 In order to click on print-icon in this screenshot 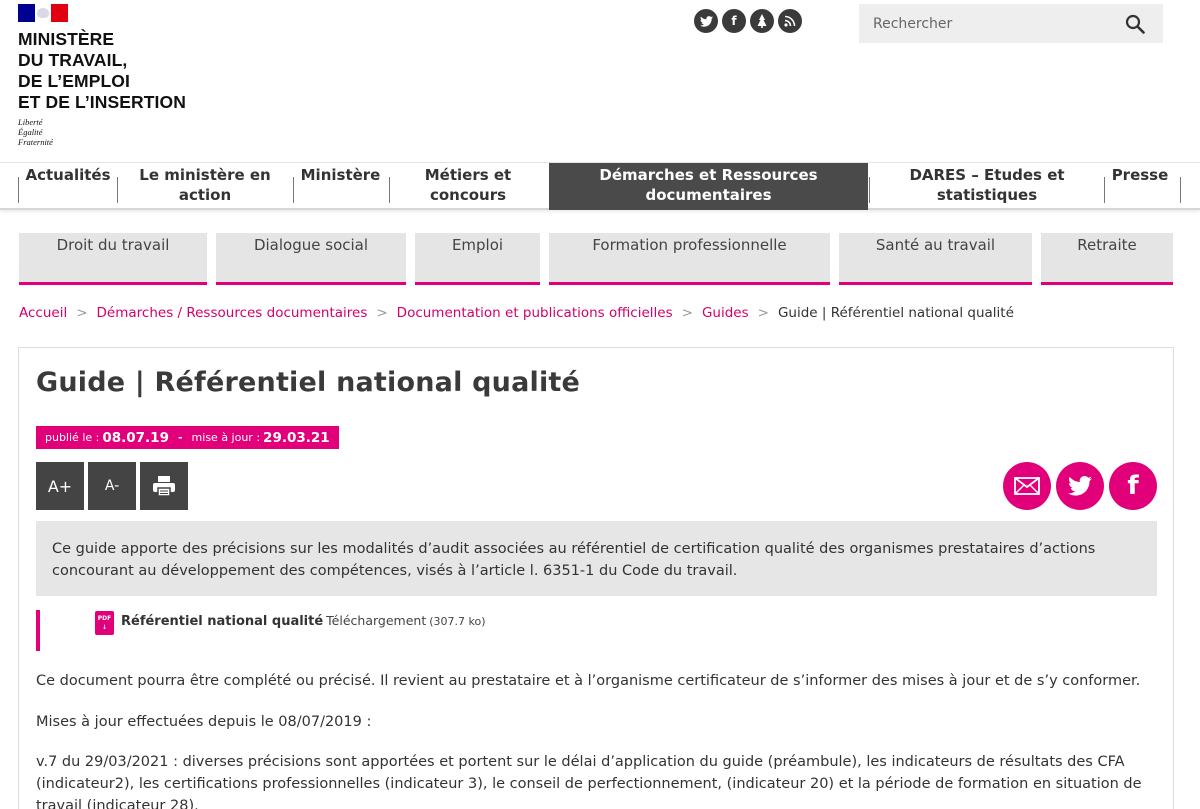, I will do `click(164, 486)`.